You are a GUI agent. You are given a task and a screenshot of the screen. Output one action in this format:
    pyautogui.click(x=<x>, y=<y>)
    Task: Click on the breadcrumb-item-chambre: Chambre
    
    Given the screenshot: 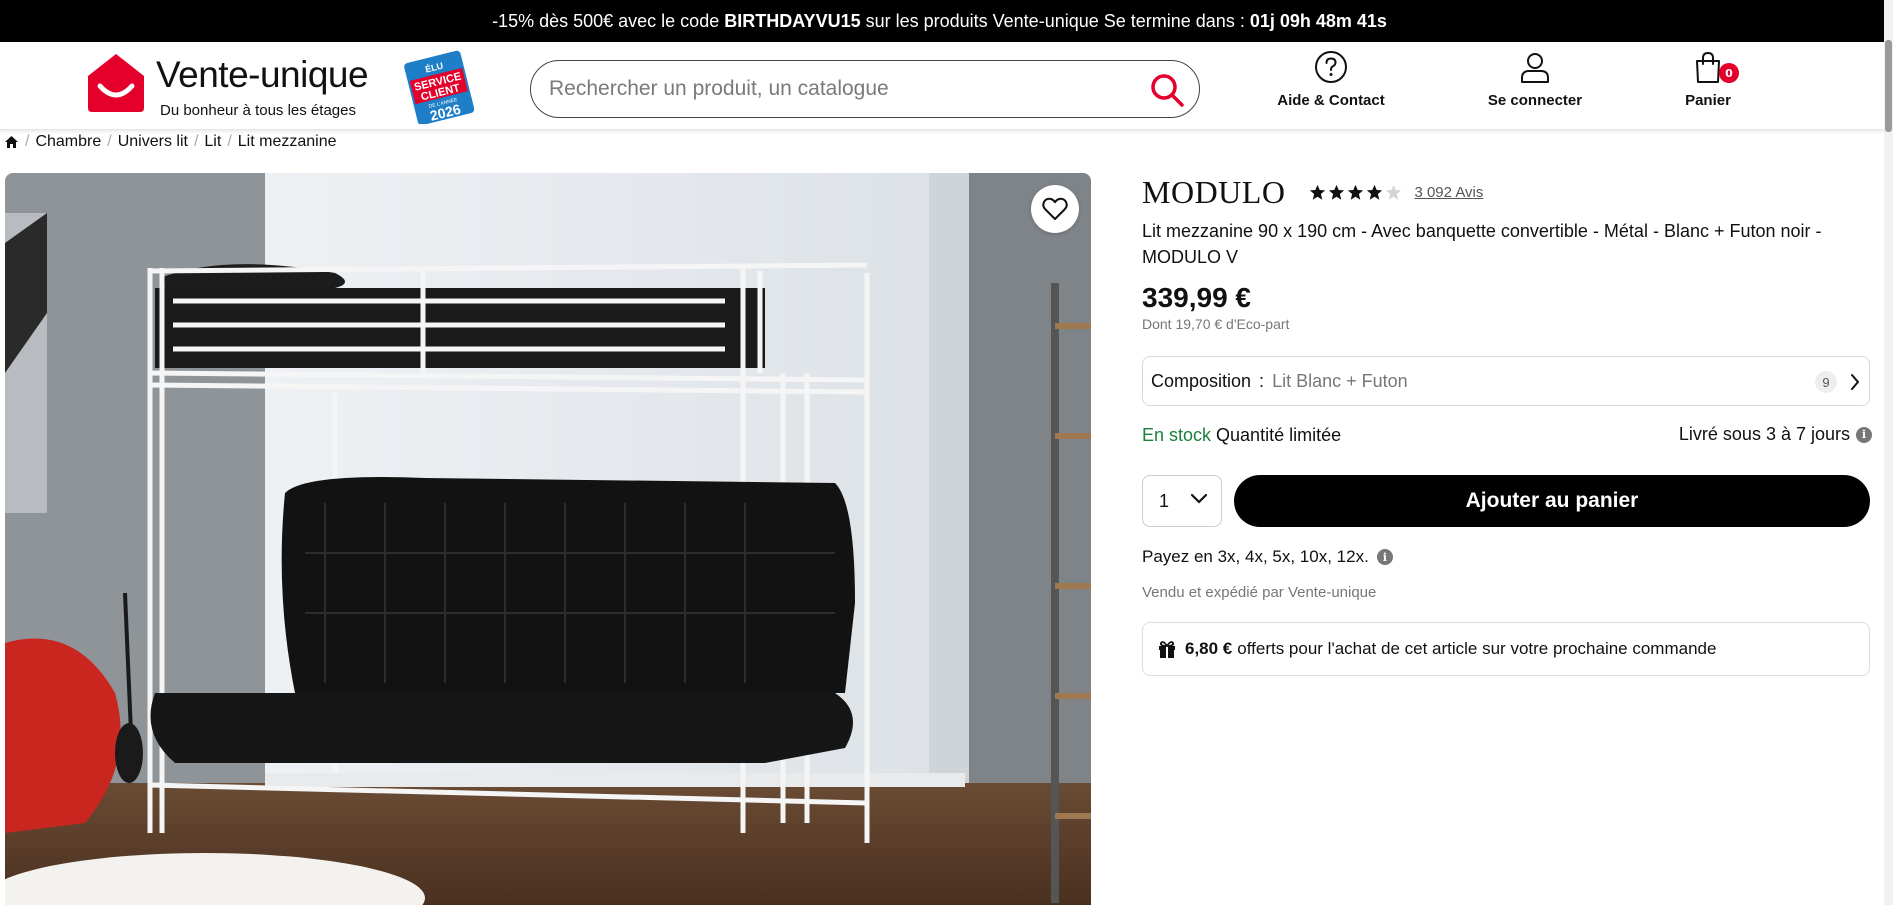 What is the action you would take?
    pyautogui.click(x=68, y=142)
    